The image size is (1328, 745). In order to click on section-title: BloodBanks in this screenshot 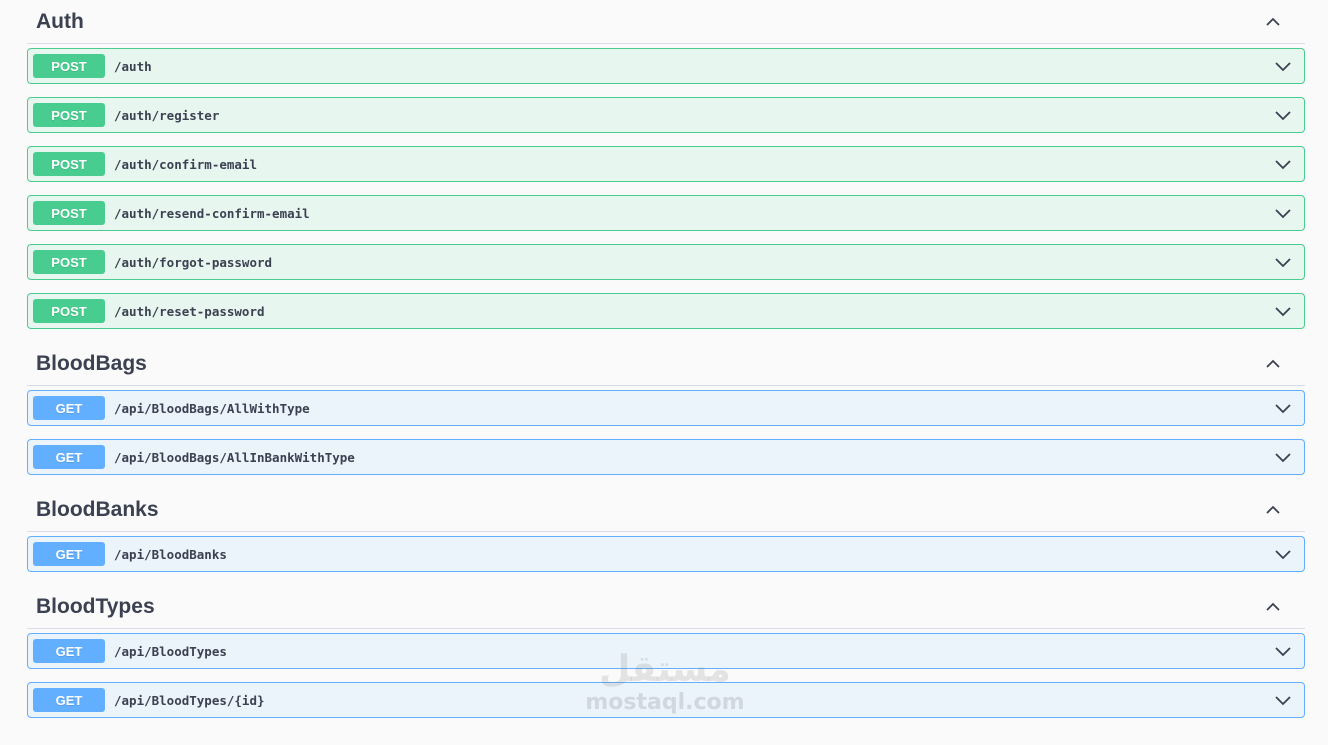, I will do `click(97, 509)`.